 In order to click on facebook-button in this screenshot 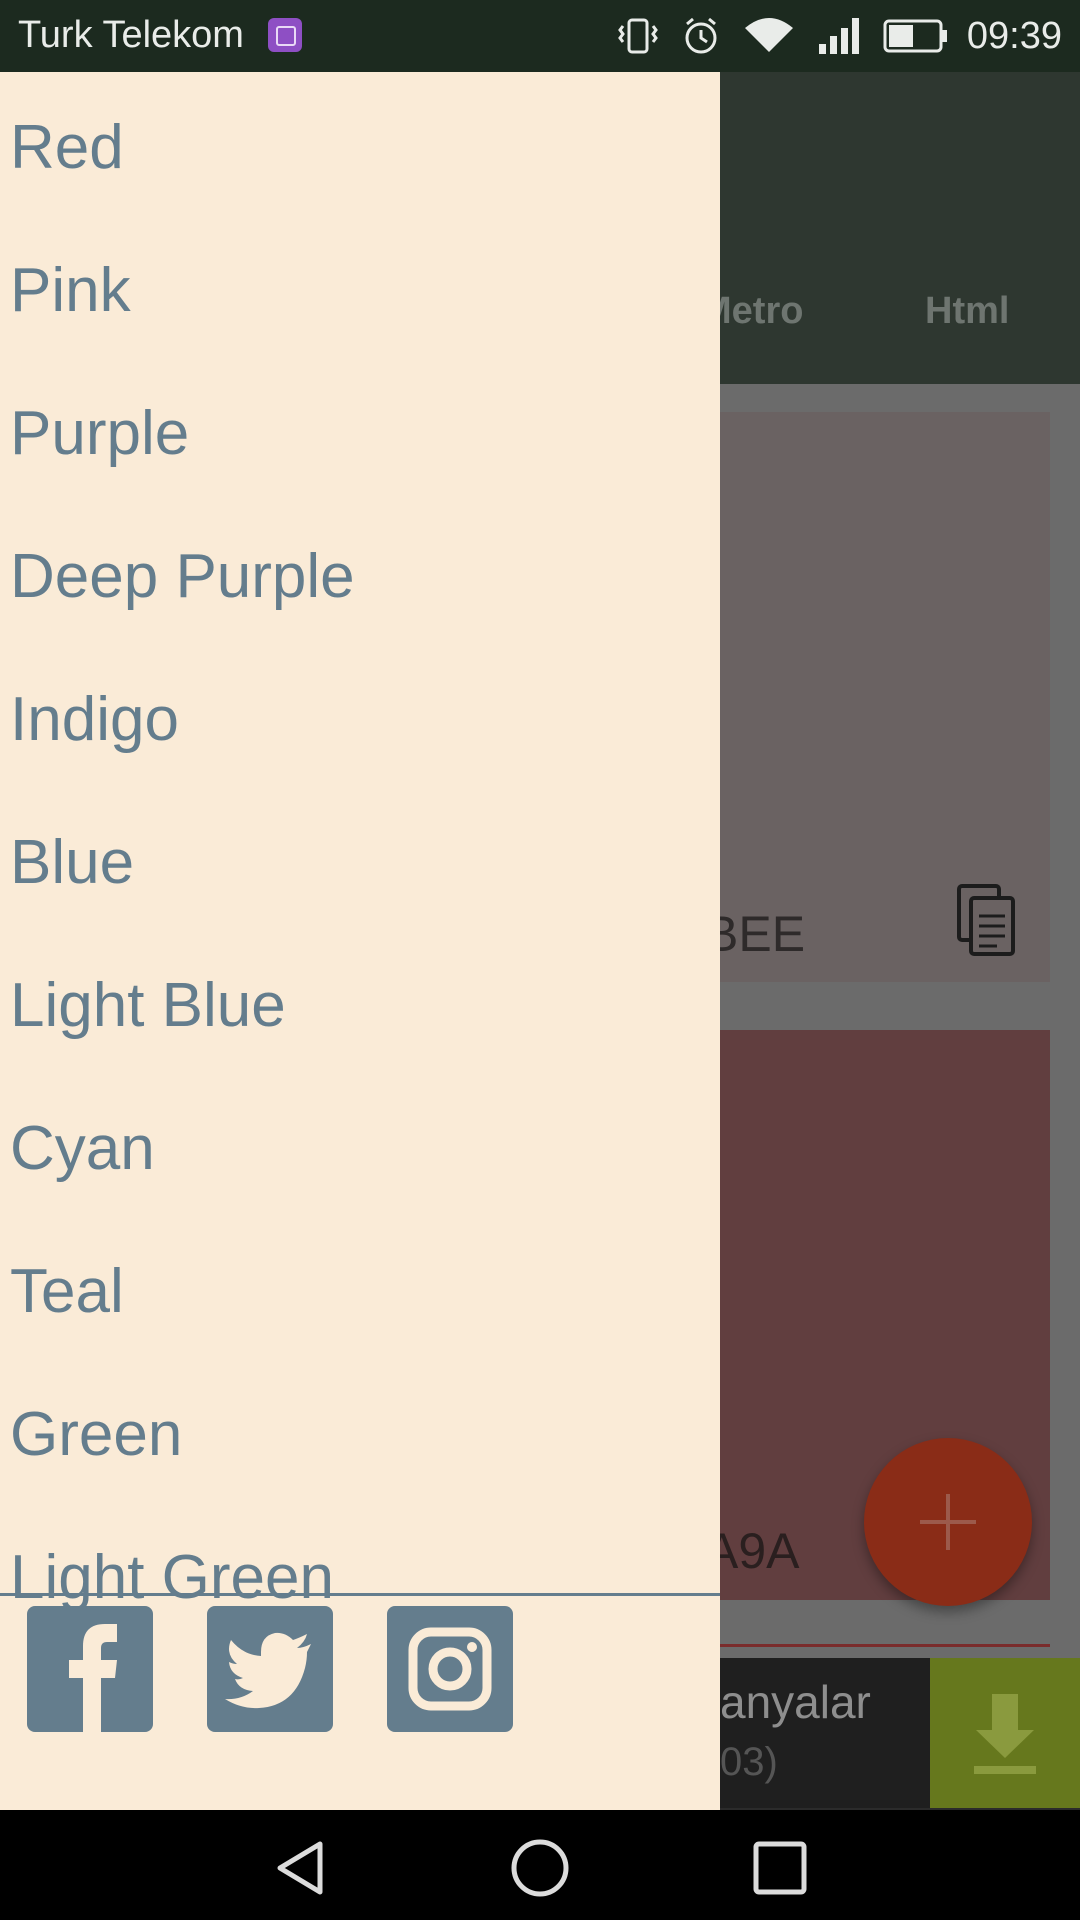, I will do `click(90, 1669)`.